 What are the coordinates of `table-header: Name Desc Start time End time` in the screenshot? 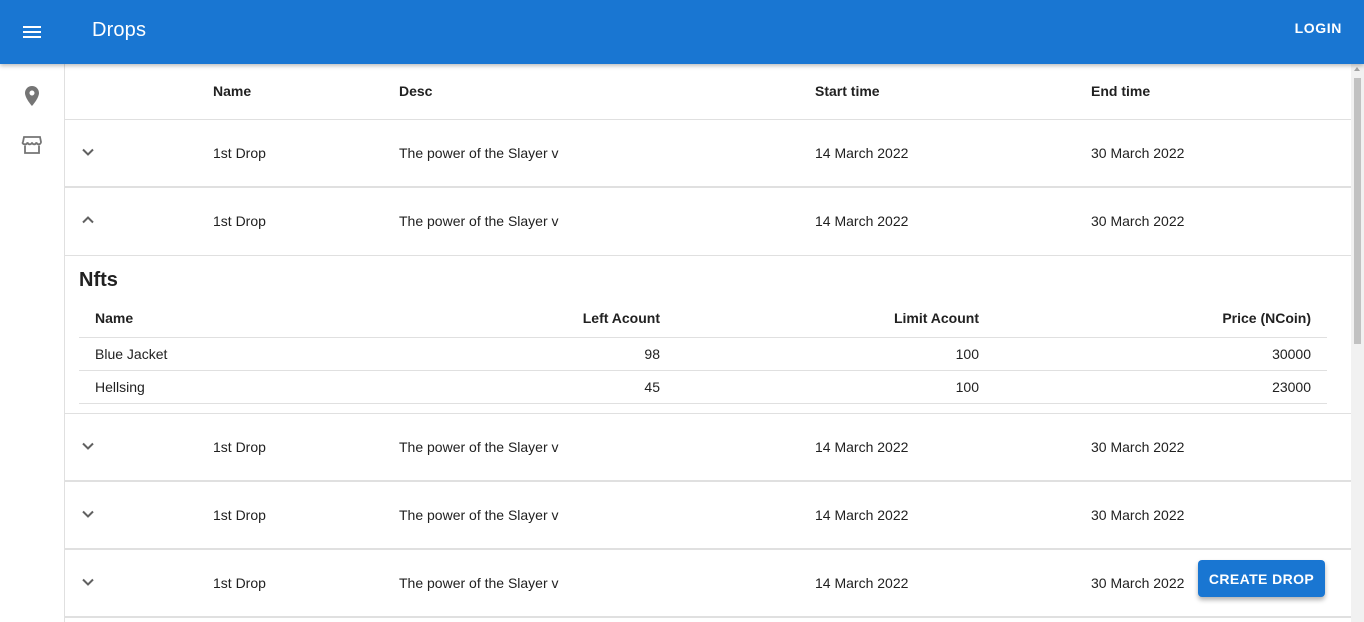 It's located at (708, 92).